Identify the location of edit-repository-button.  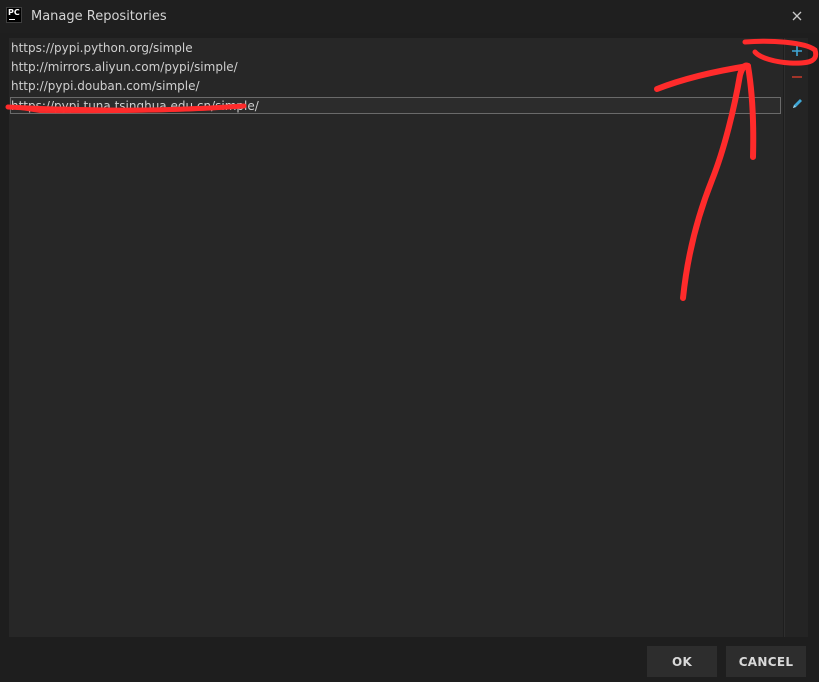
(797, 103).